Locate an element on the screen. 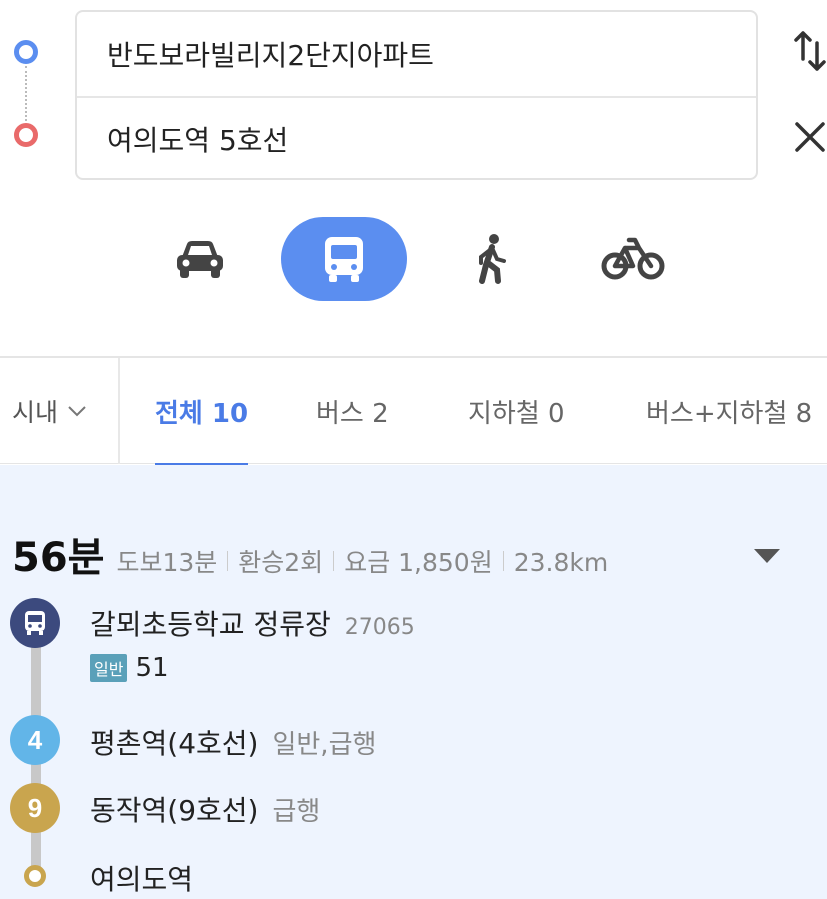  train-type: 일반,급행 is located at coordinates (324, 745).